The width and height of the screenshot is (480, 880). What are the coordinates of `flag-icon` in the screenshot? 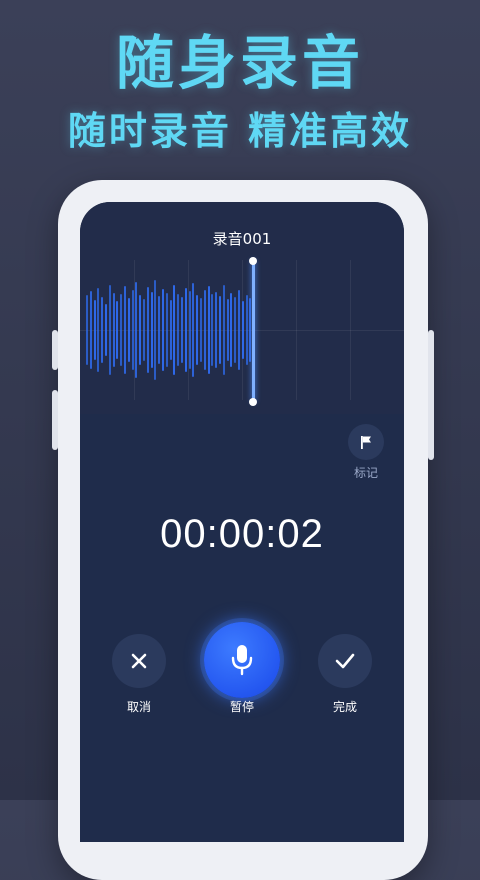 It's located at (366, 442).